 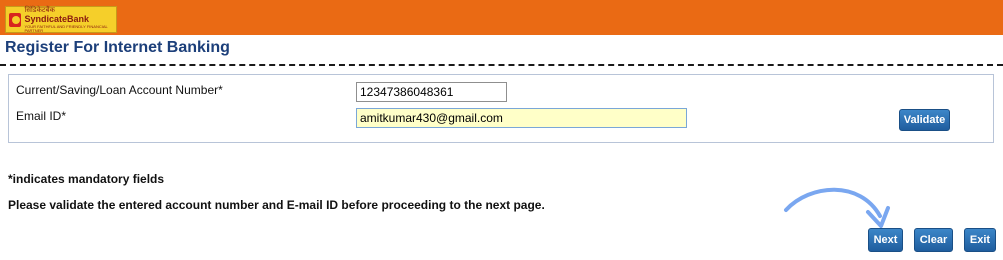 What do you see at coordinates (86, 179) in the screenshot?
I see `mandatory-note: *indicates mandatory fields` at bounding box center [86, 179].